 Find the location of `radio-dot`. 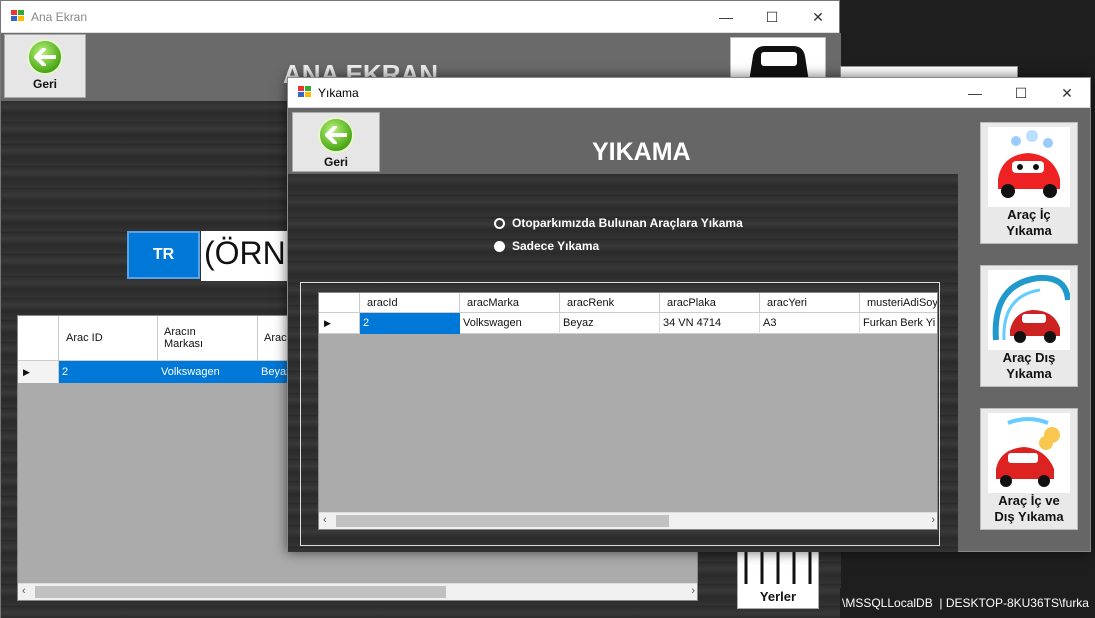

radio-dot is located at coordinates (499, 223).